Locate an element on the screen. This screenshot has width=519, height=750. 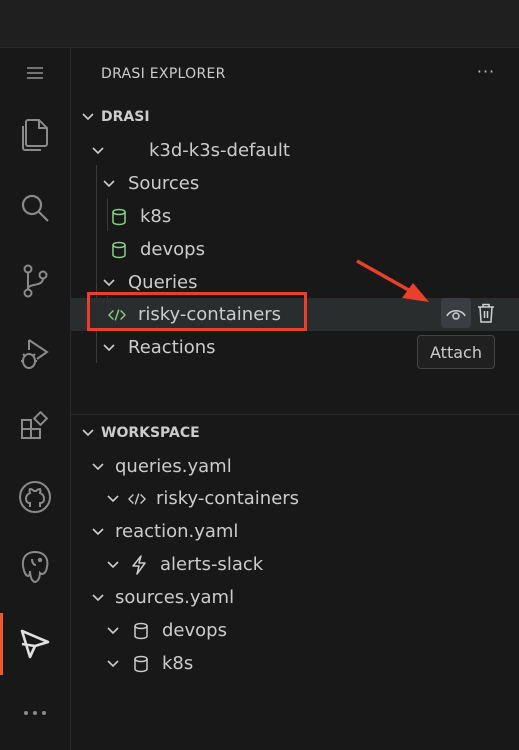
workspace-file: sources.yaml is located at coordinates (295, 597).